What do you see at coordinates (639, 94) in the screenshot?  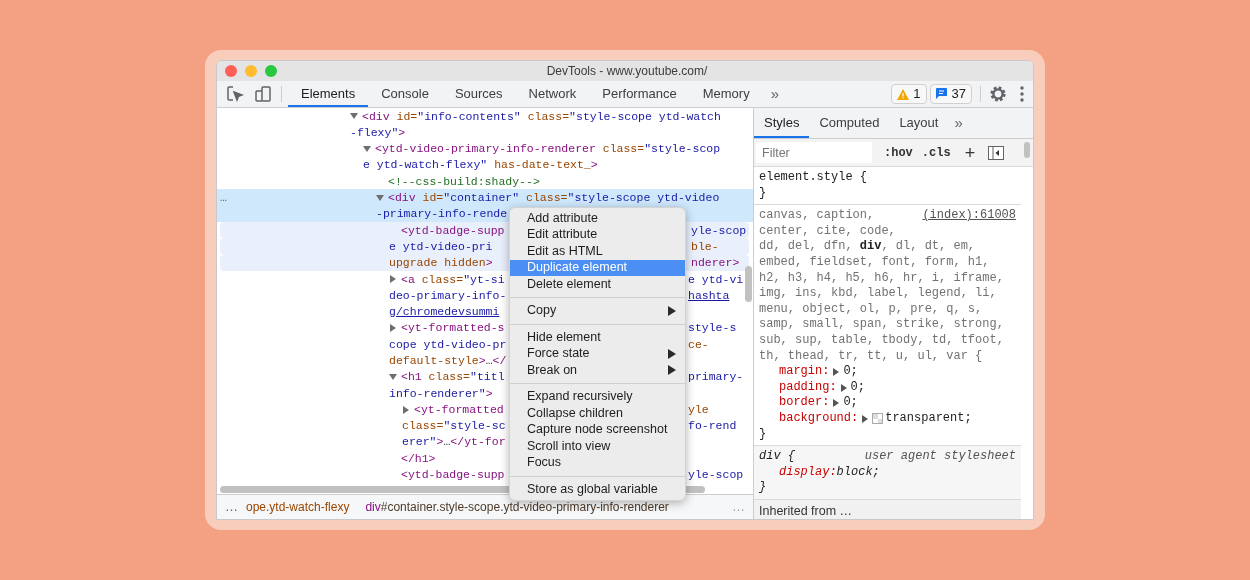 I see `panel-tab: Performance` at bounding box center [639, 94].